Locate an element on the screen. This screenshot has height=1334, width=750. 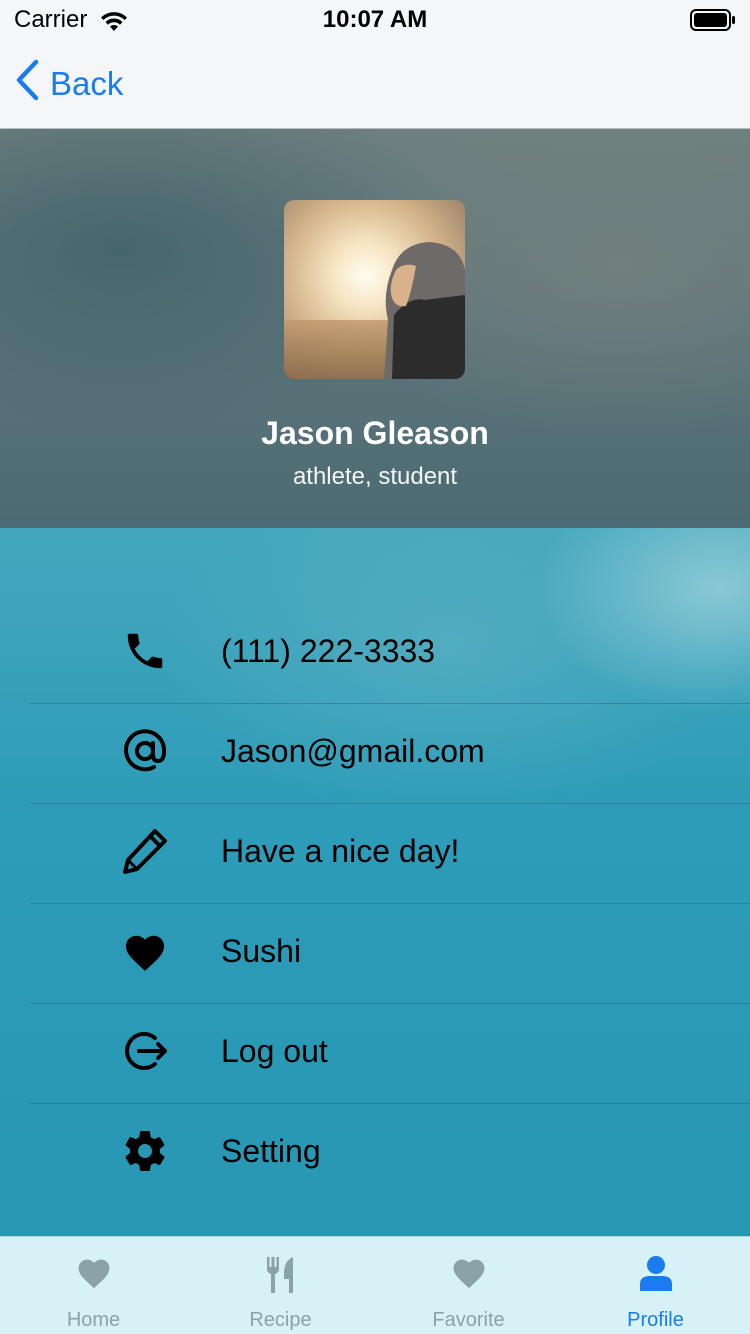
list-item-email: Jason@gmail.com is located at coordinates (390, 751).